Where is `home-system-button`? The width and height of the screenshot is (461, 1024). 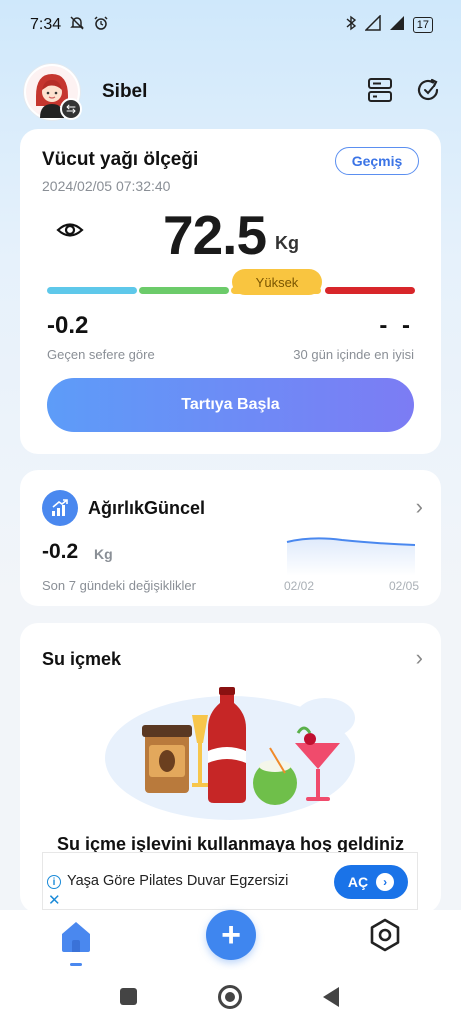 home-system-button is located at coordinates (230, 997).